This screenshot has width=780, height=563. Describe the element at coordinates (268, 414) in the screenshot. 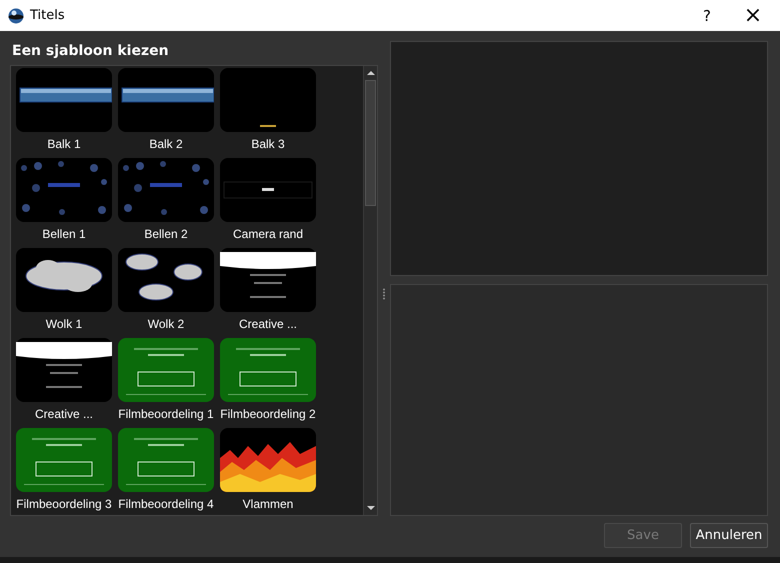

I see `template-label: Filmbeoordeling 2` at that location.